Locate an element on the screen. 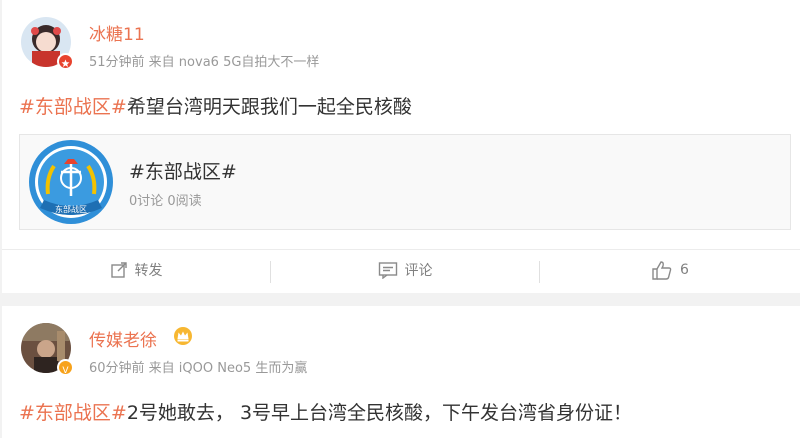 Image resolution: width=800 pixels, height=438 pixels. like-button: 6 is located at coordinates (670, 270).